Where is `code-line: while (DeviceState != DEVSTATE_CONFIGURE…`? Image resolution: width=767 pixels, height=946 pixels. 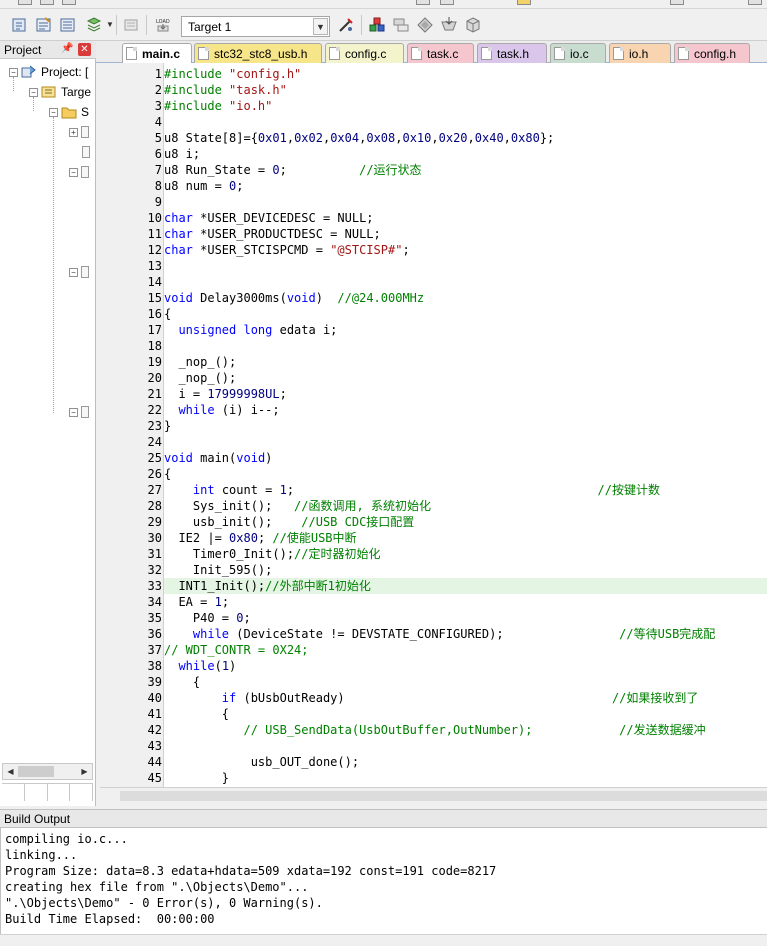 code-line: while (DeviceState != DEVSTATE_CONFIGURE… is located at coordinates (465, 634).